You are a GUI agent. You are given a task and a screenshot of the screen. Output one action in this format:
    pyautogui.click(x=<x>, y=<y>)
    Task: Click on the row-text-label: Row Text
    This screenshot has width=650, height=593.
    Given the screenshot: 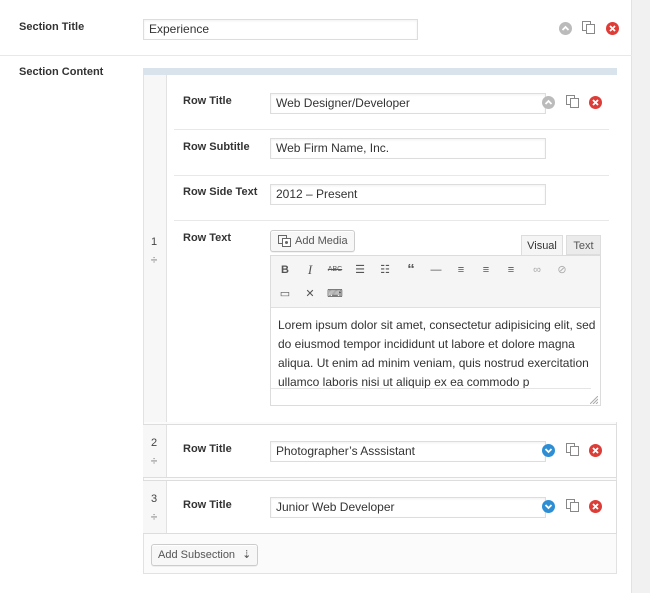 What is the action you would take?
    pyautogui.click(x=207, y=238)
    